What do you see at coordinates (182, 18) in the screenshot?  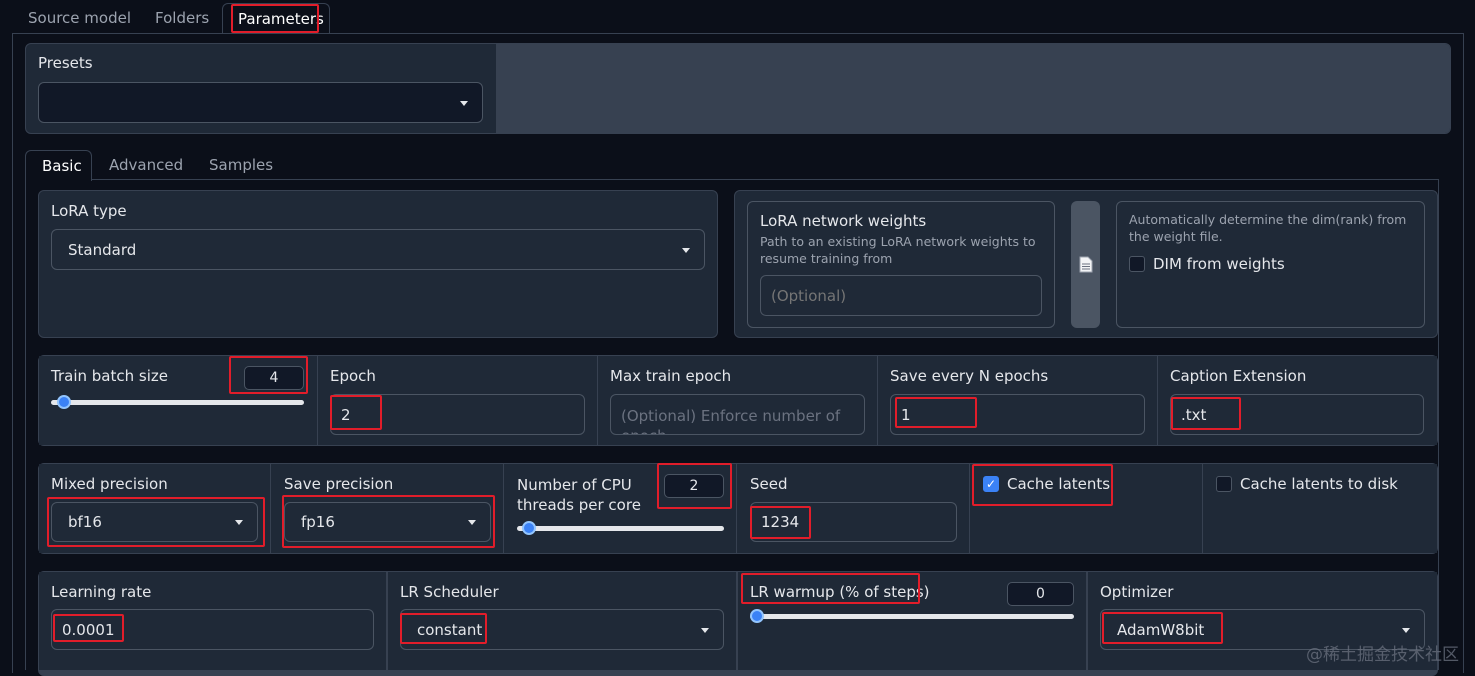 I see `tab-folders: Folders` at bounding box center [182, 18].